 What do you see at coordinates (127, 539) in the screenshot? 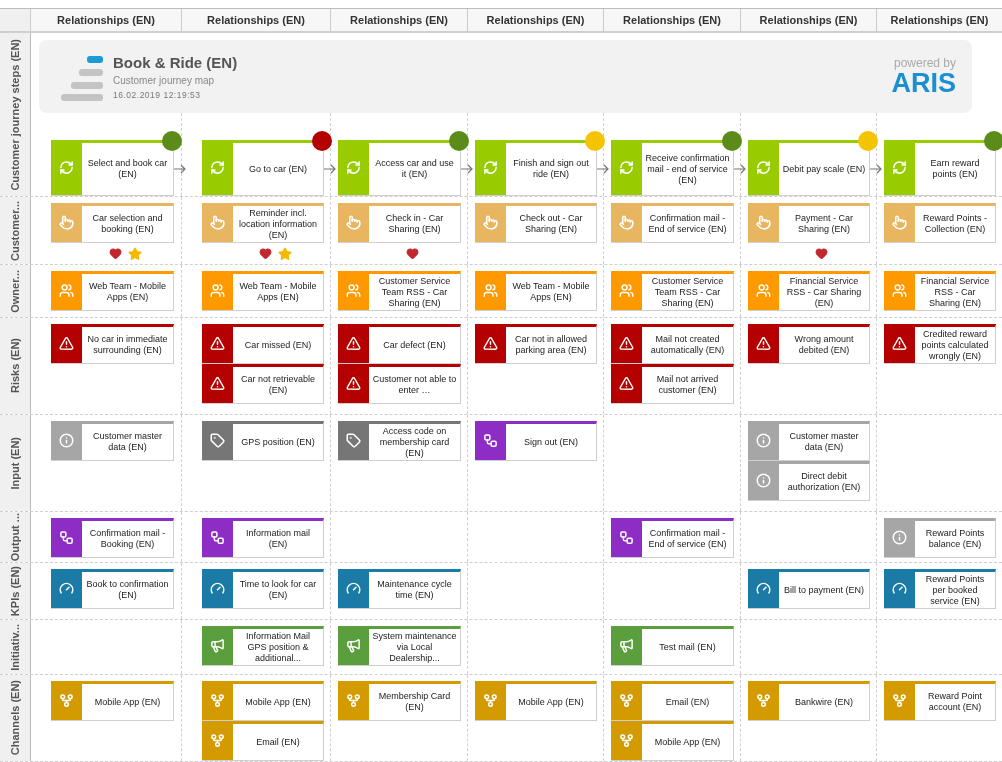
I see `card-label: Confirmation mail - Booking (EN)` at bounding box center [127, 539].